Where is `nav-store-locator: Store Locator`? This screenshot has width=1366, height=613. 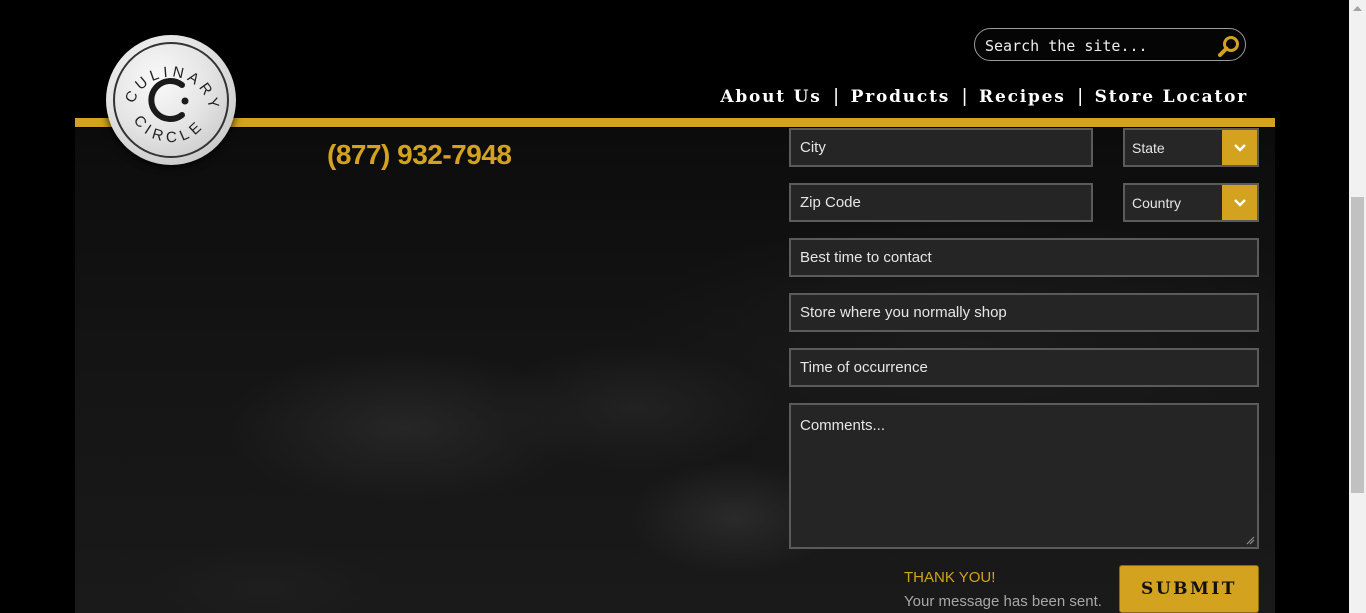
nav-store-locator: Store Locator is located at coordinates (1171, 97).